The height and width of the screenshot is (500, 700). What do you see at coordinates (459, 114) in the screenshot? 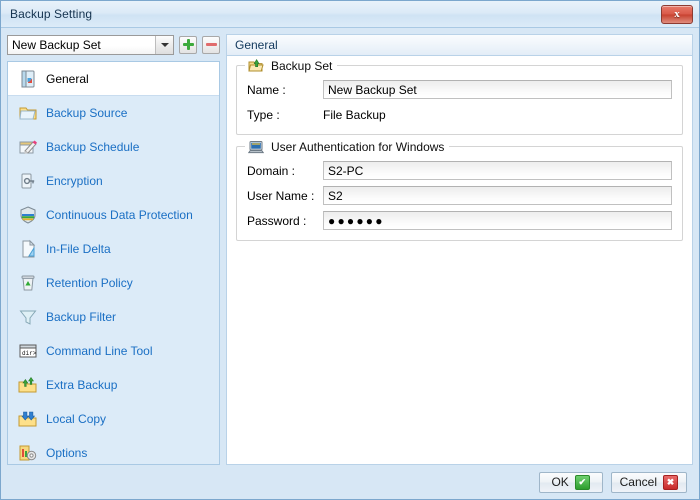
I see `backup-set-type-row: Type : File Backup` at bounding box center [459, 114].